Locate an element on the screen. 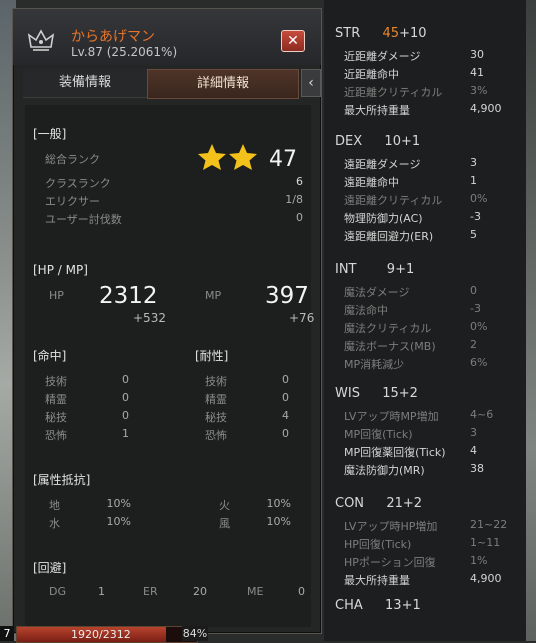 This screenshot has height=643, width=536. stat-row-label: 魔法防御力(MR) is located at coordinates (384, 470).